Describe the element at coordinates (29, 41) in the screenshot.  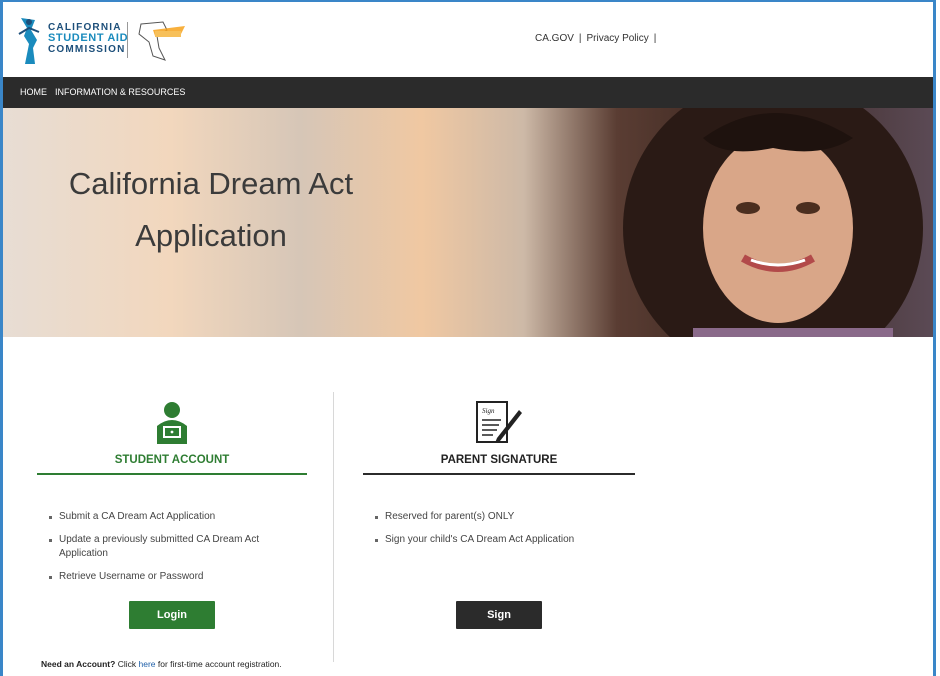
I see `california-figure-icon` at that location.